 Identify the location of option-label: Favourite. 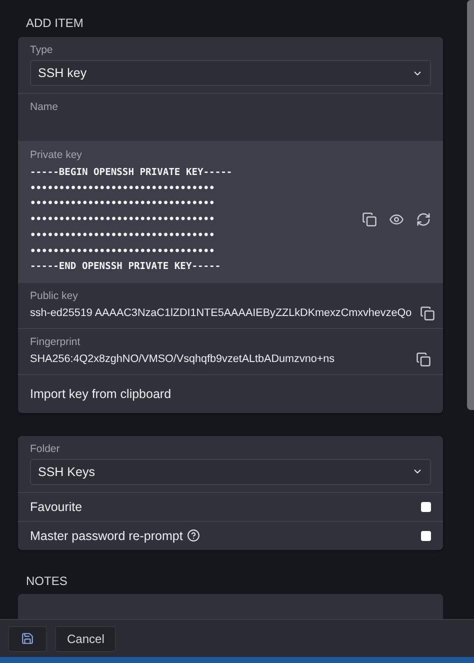
(56, 507).